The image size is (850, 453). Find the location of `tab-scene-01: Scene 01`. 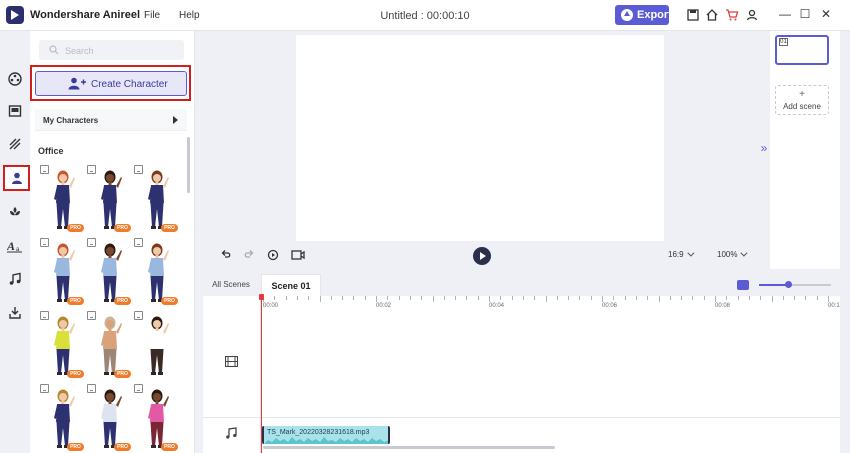

tab-scene-01: Scene 01 is located at coordinates (291, 285).